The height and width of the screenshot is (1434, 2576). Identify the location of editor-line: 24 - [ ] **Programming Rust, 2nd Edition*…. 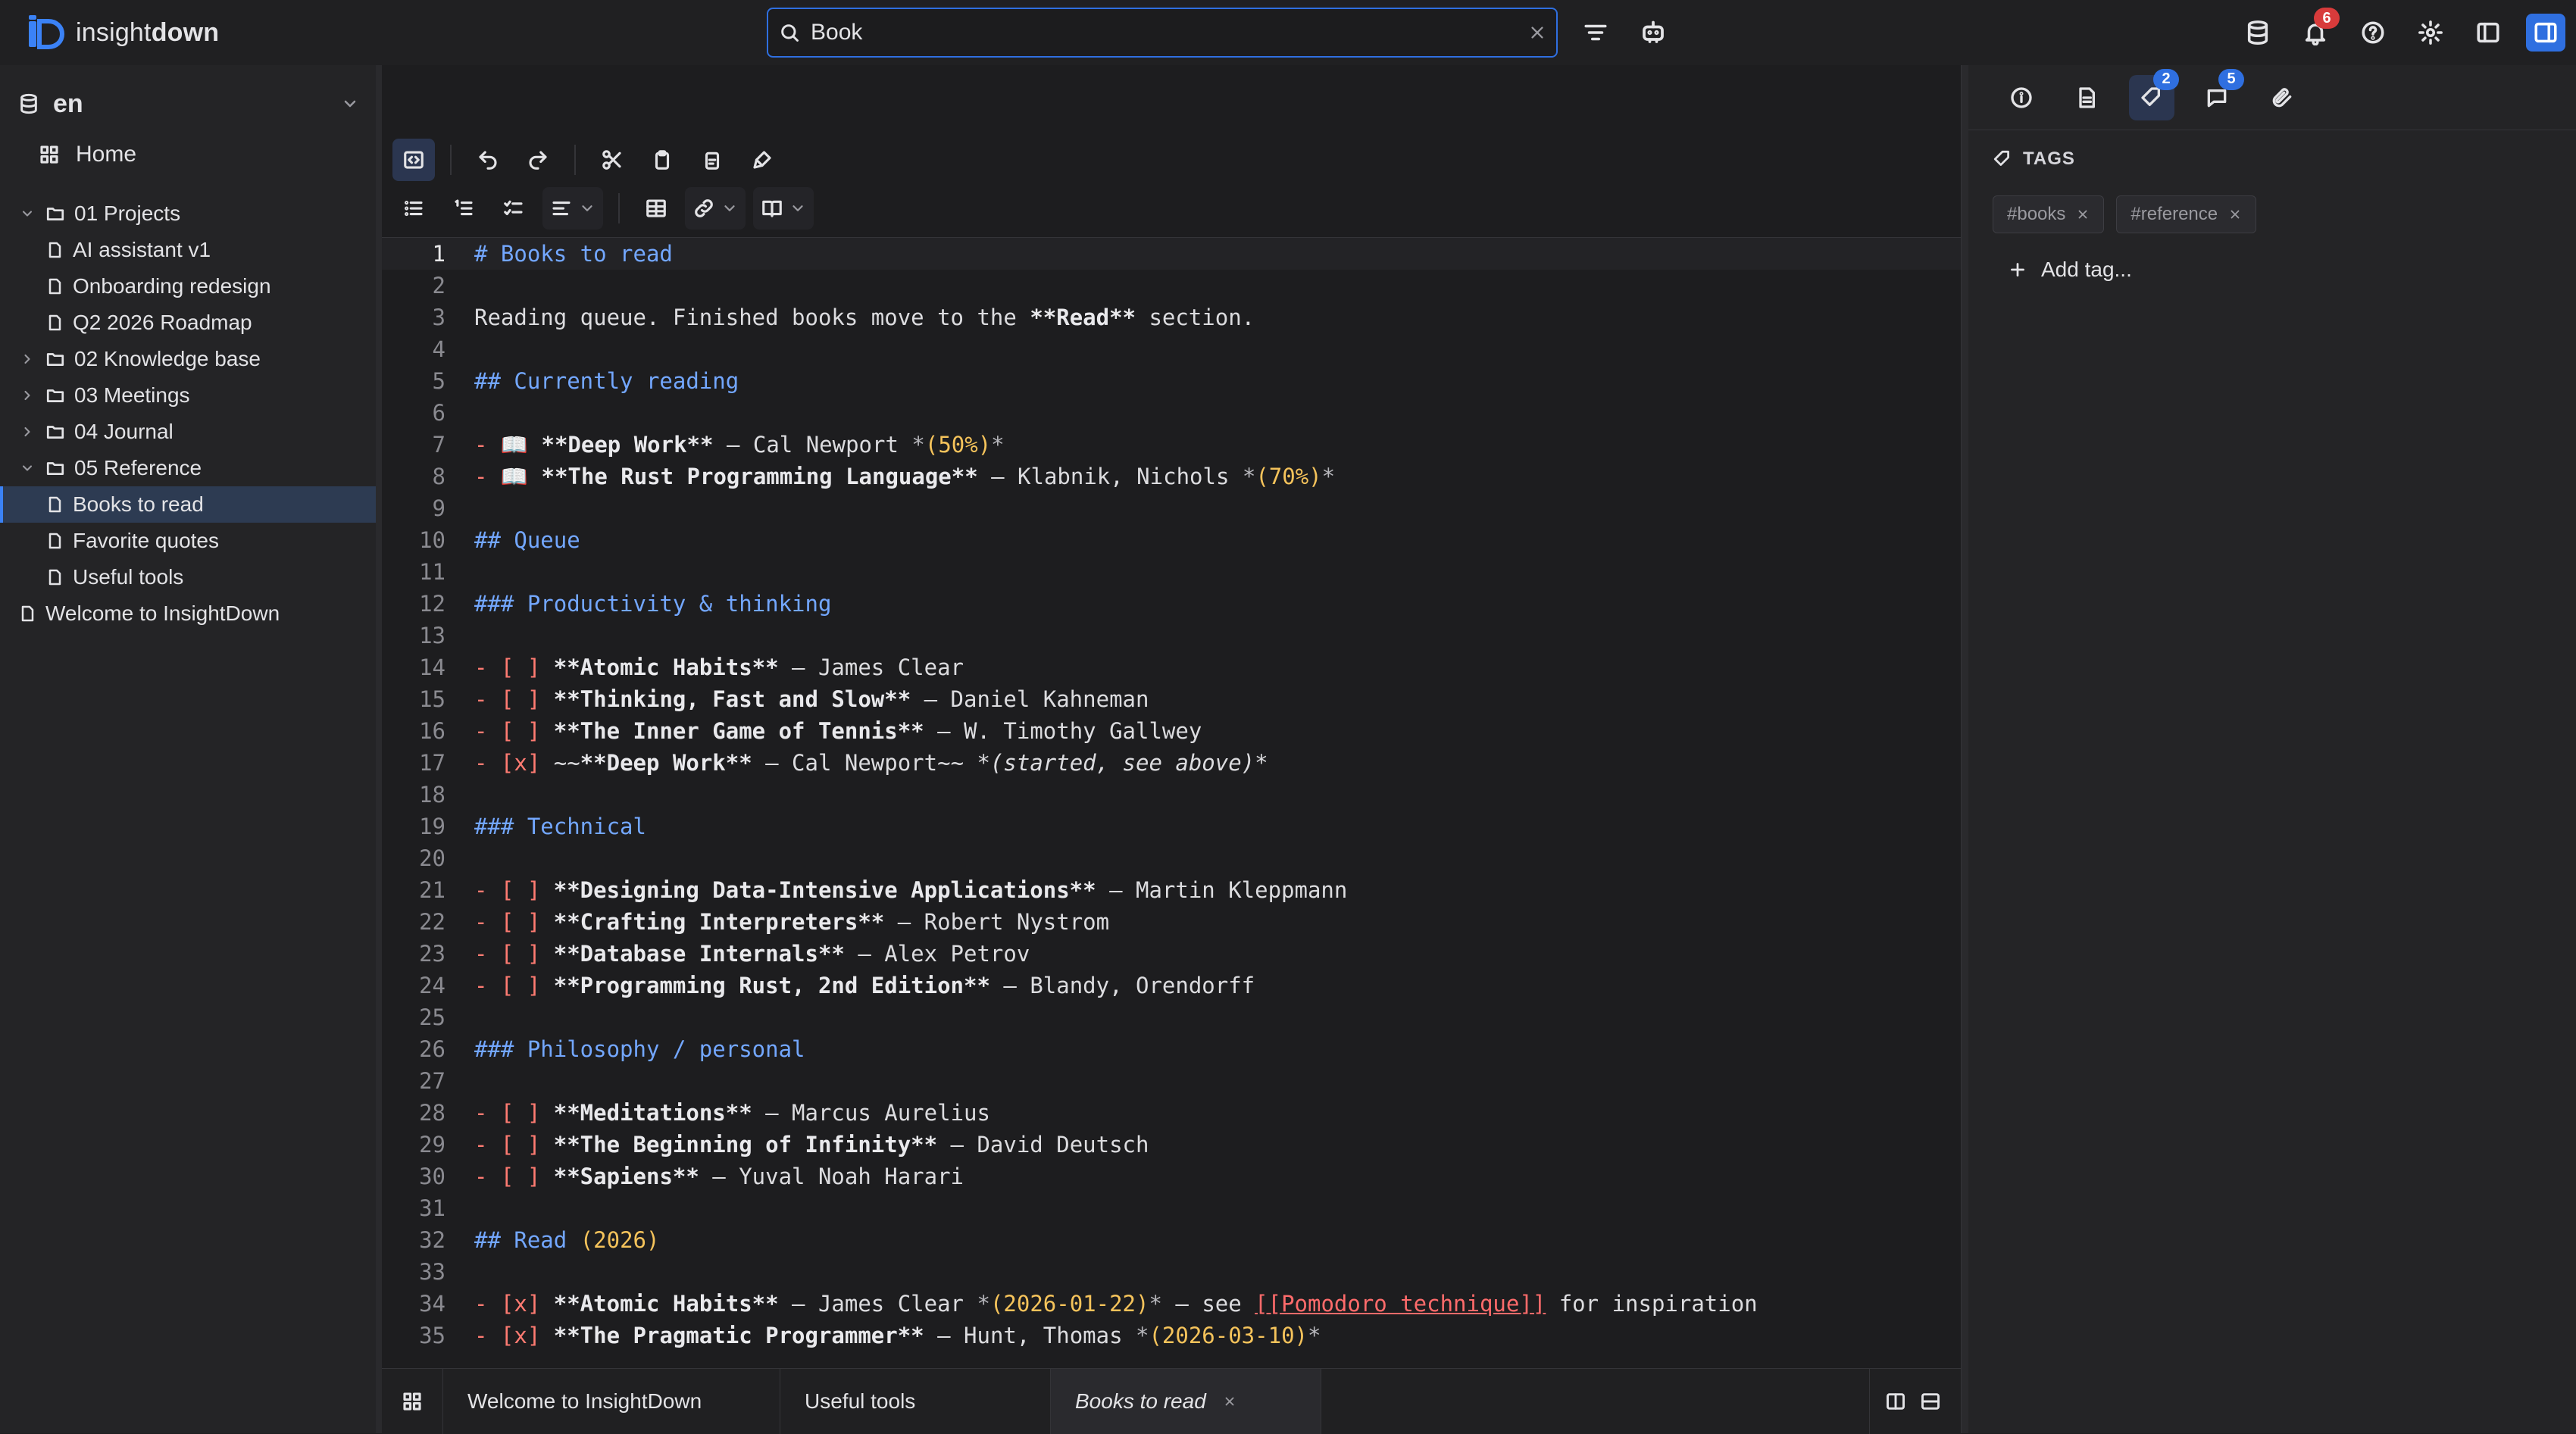
(1171, 985).